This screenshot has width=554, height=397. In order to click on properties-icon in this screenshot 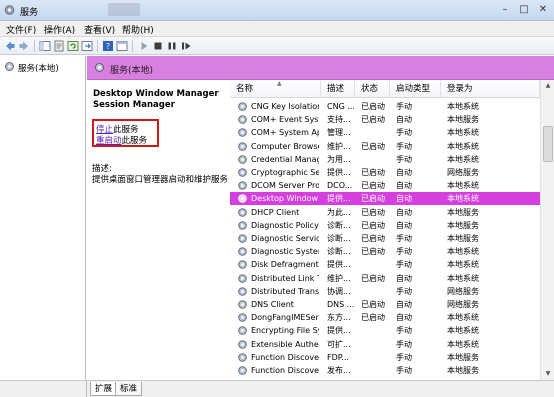, I will do `click(59, 46)`.